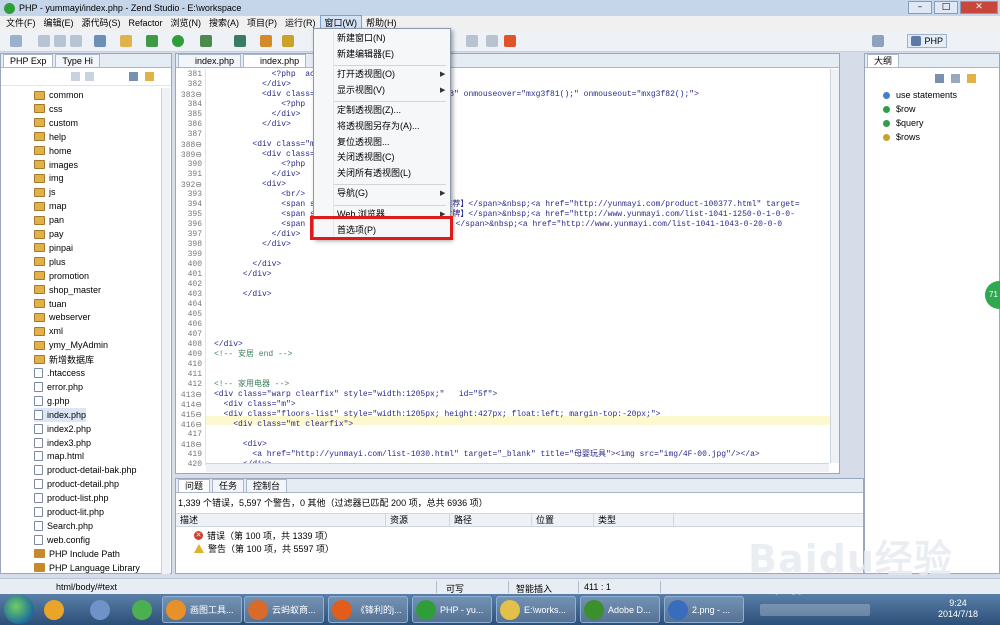  Describe the element at coordinates (53, 248) in the screenshot. I see `tree-item: pinpai` at that location.